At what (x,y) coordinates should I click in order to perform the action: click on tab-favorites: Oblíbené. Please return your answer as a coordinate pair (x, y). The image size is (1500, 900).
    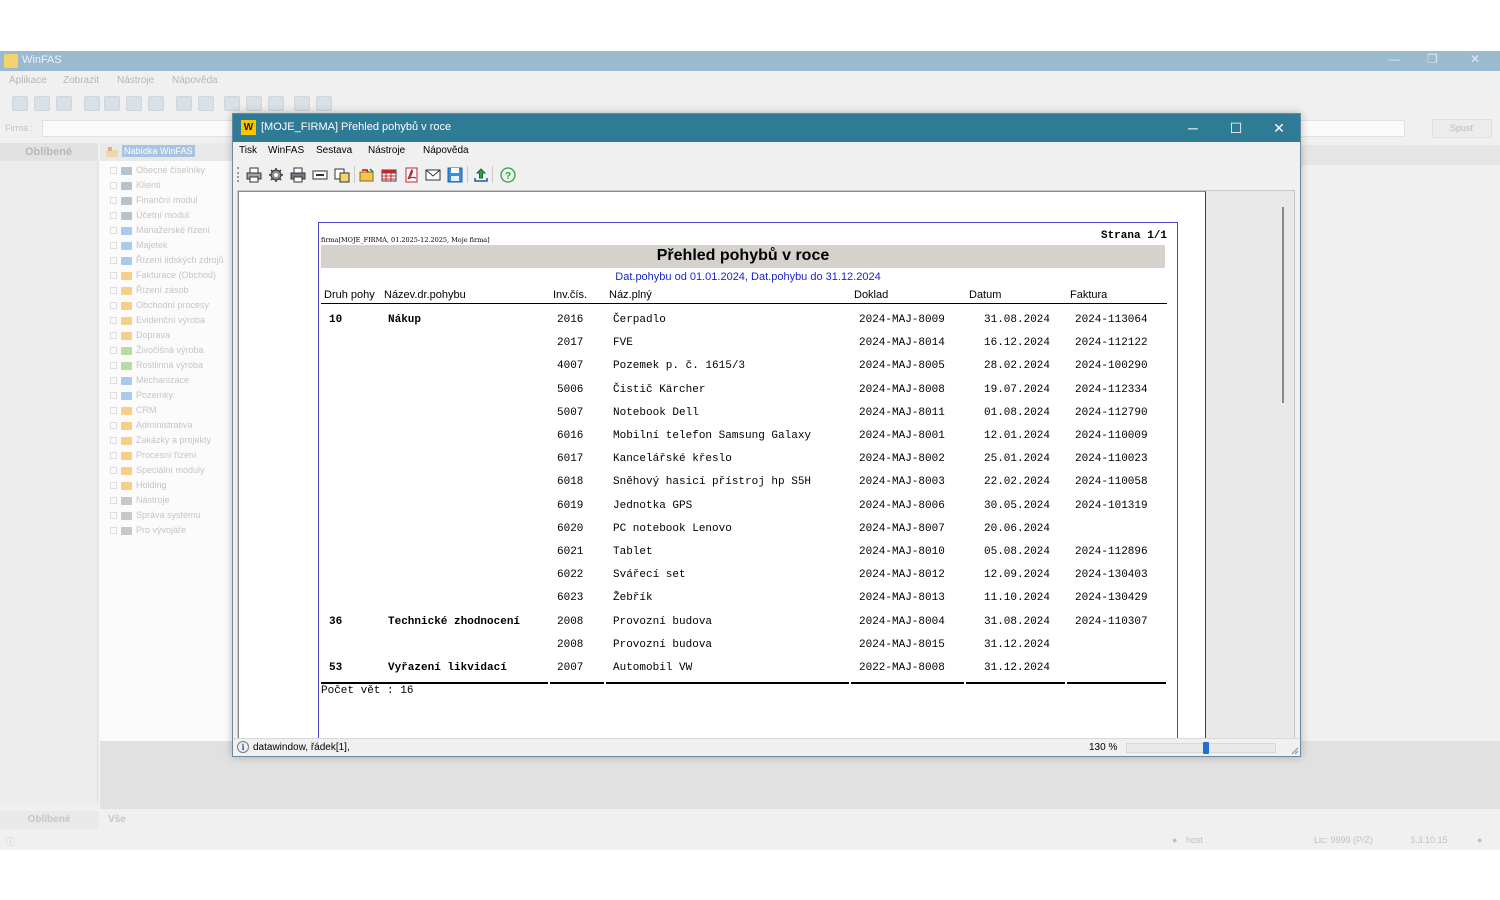
    Looking at the image, I should click on (49, 820).